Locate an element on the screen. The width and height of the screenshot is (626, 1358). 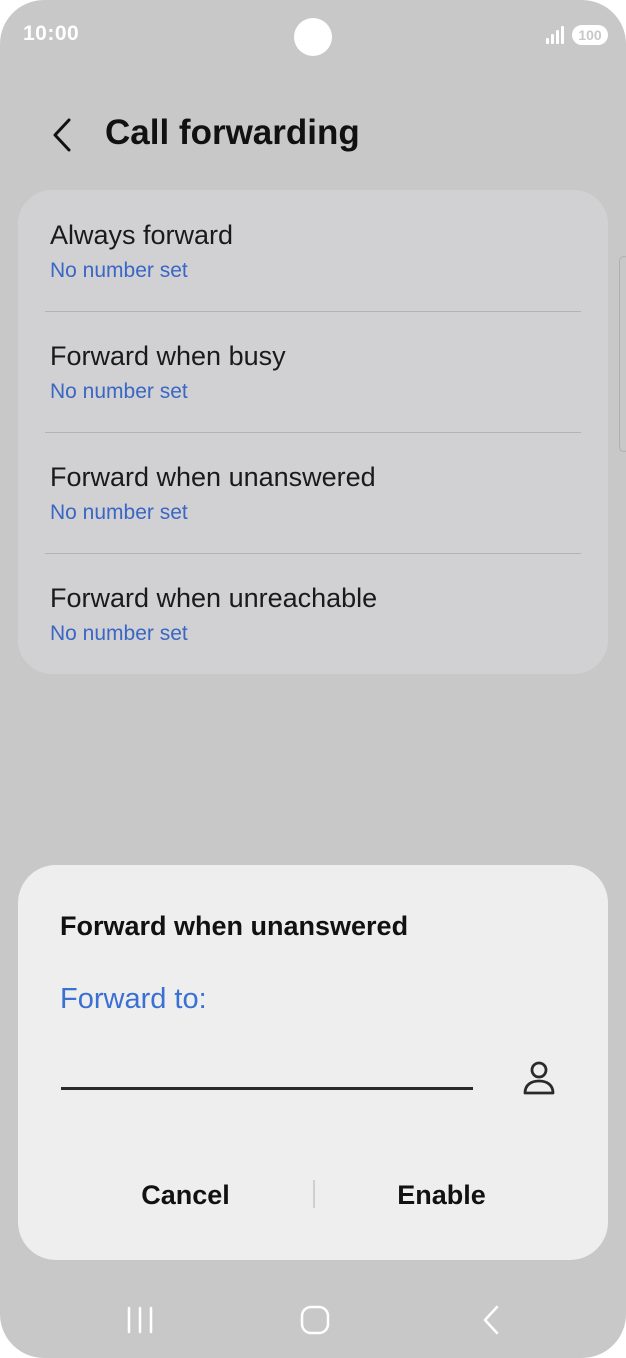
list-item-forward-when-unreachable: Forward when unreachable No number set is located at coordinates (313, 613).